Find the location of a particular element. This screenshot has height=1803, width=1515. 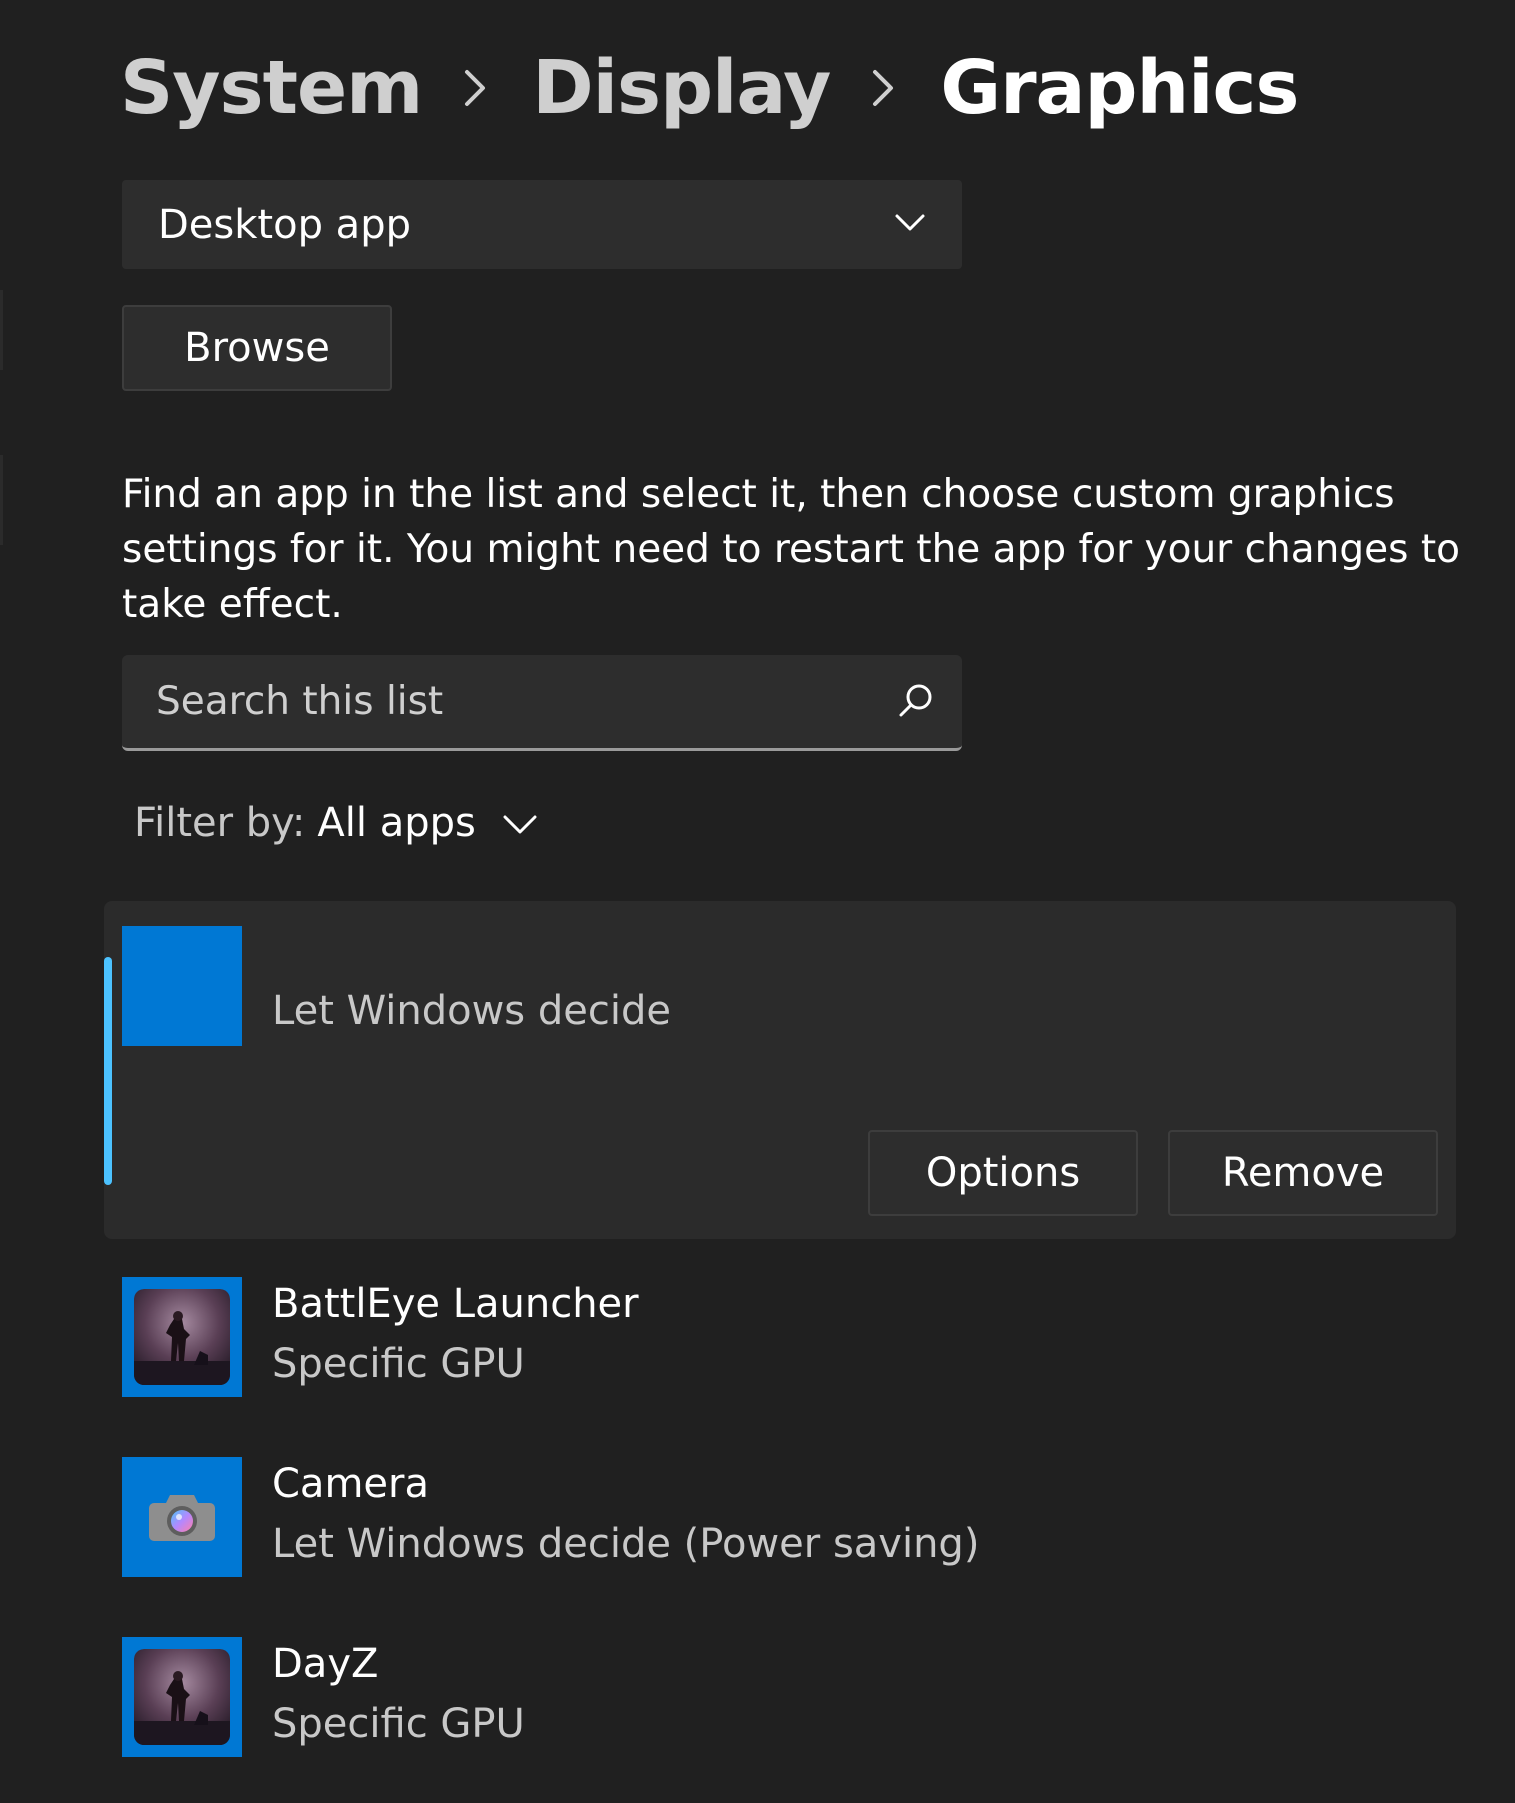

list-item: Camera Let Windows decide (Power saving) is located at coordinates (772, 1517).